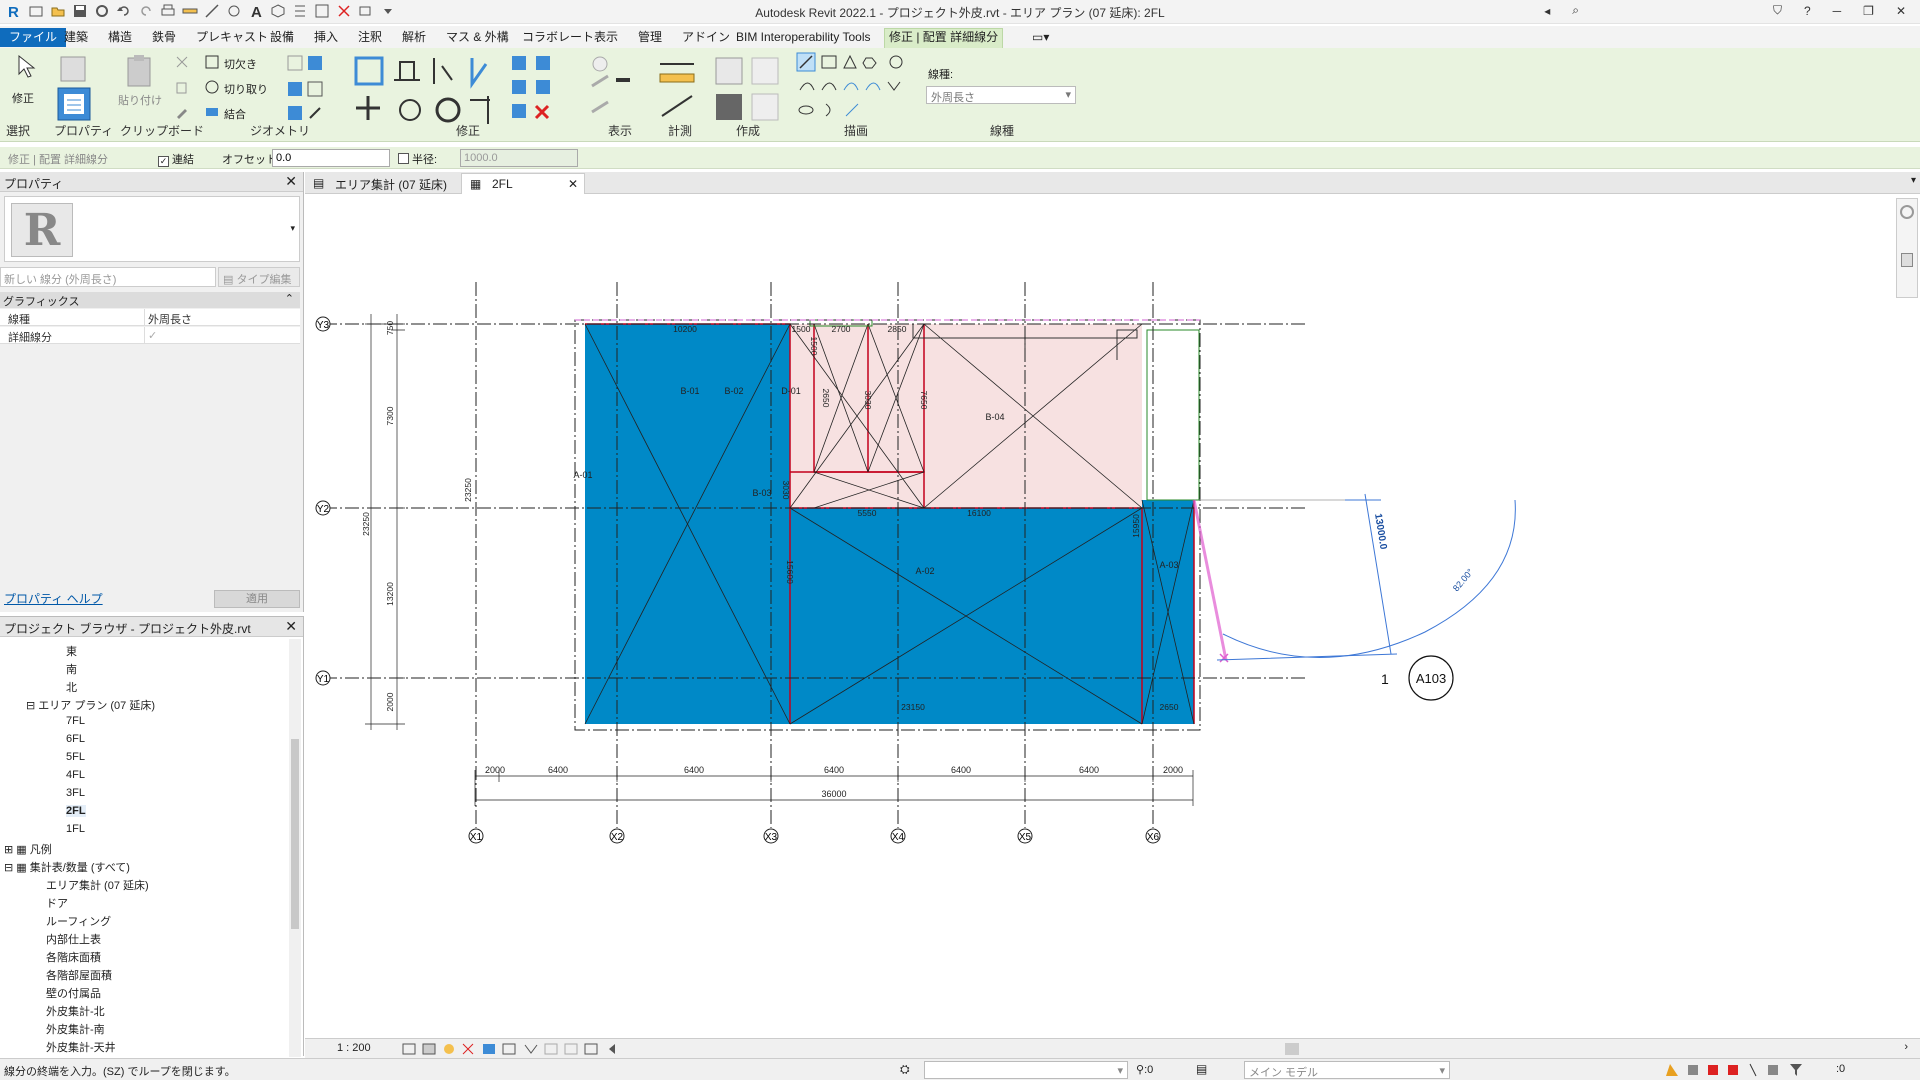 The height and width of the screenshot is (1080, 1920). What do you see at coordinates (979, 513) in the screenshot?
I see `dim-inner: 16100` at bounding box center [979, 513].